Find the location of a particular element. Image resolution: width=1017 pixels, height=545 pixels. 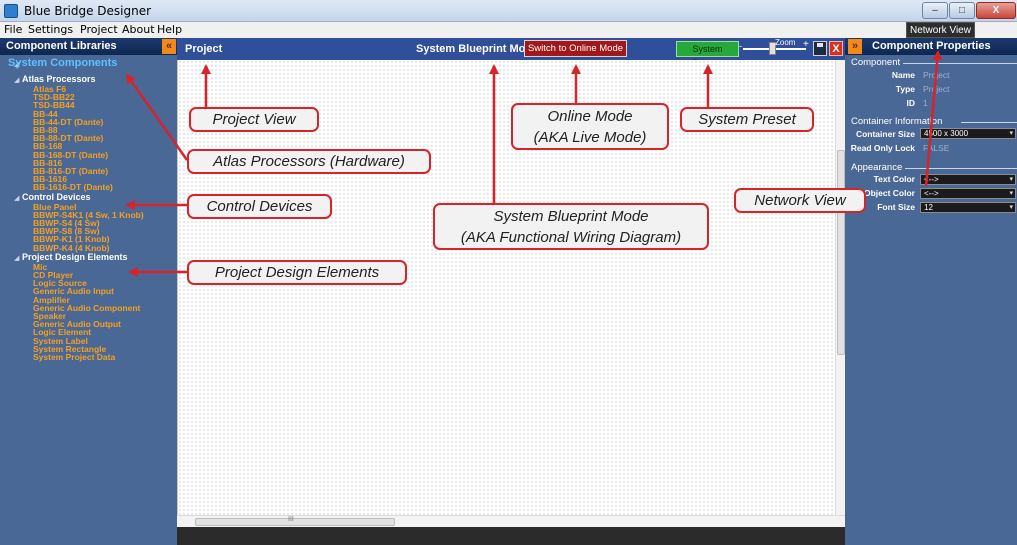

close-project-icon: X is located at coordinates (836, 48).